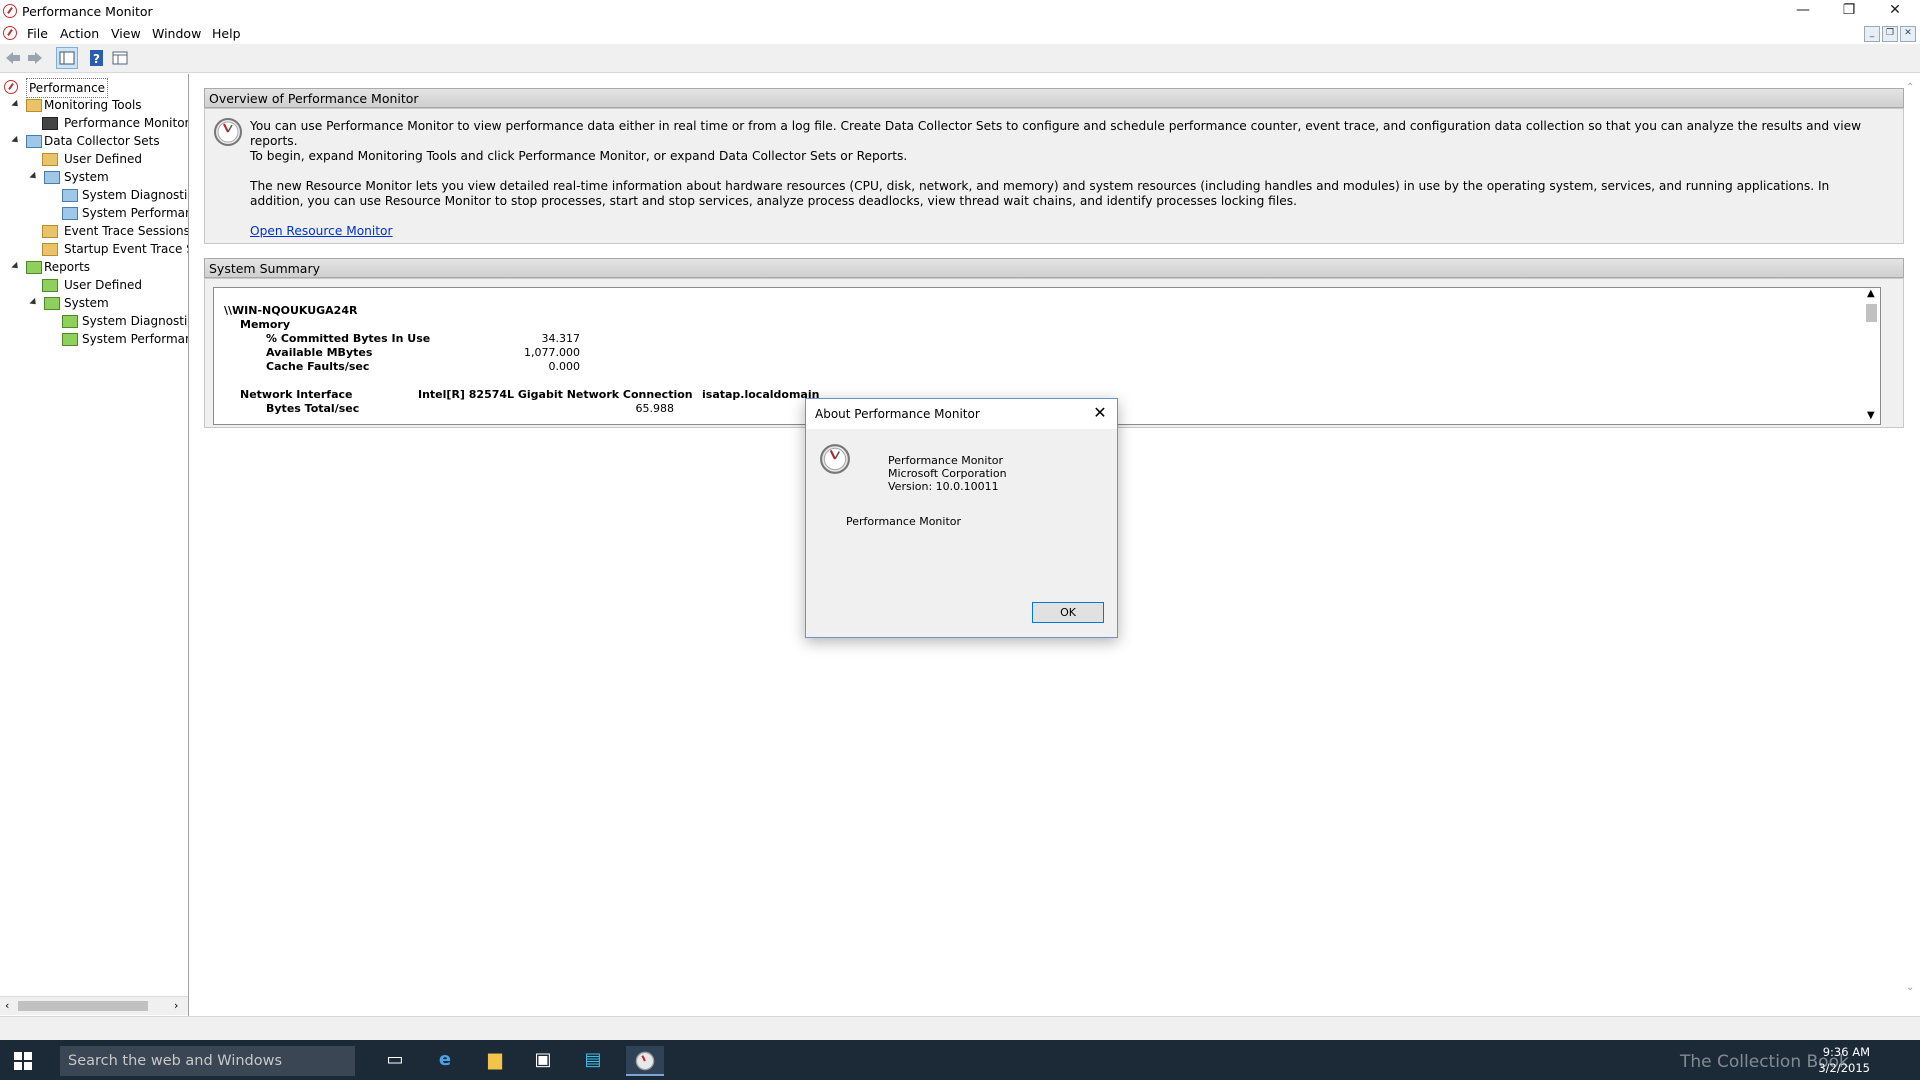 The image size is (1920, 1080). I want to click on properties-icon, so click(120, 58).